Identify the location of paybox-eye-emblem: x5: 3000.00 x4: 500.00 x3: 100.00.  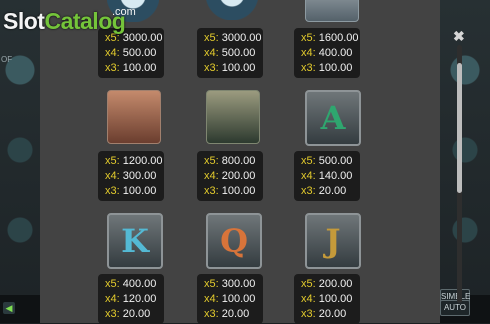
(230, 53).